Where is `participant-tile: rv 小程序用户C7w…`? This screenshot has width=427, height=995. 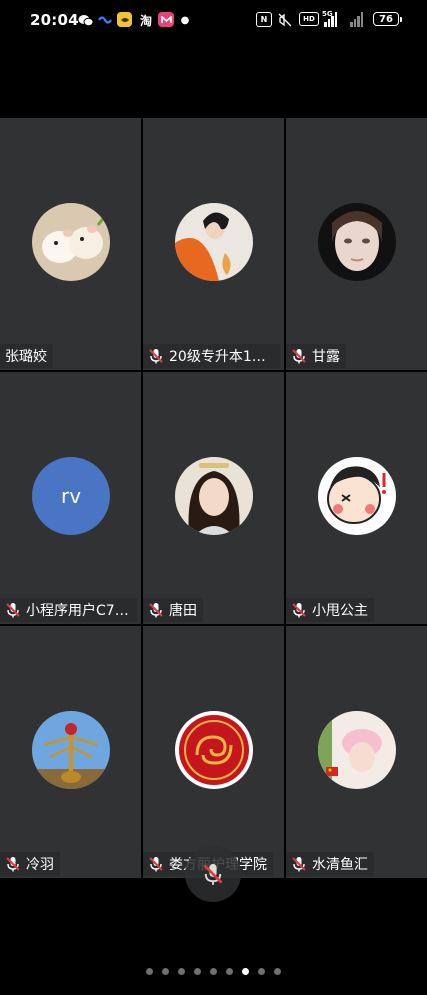 participant-tile: rv 小程序用户C7w… is located at coordinates (70, 498).